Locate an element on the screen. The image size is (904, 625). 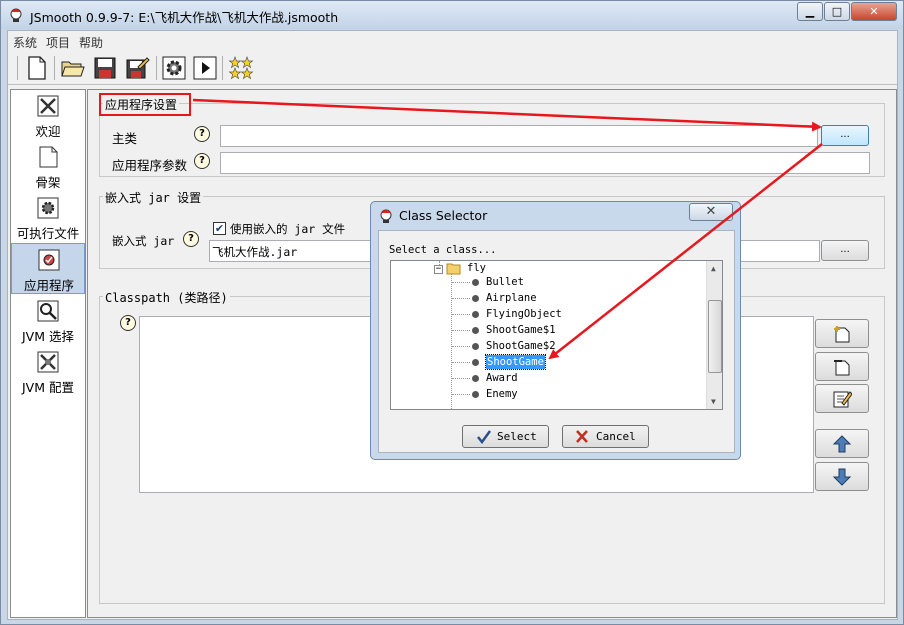
move-up-button is located at coordinates (842, 443).